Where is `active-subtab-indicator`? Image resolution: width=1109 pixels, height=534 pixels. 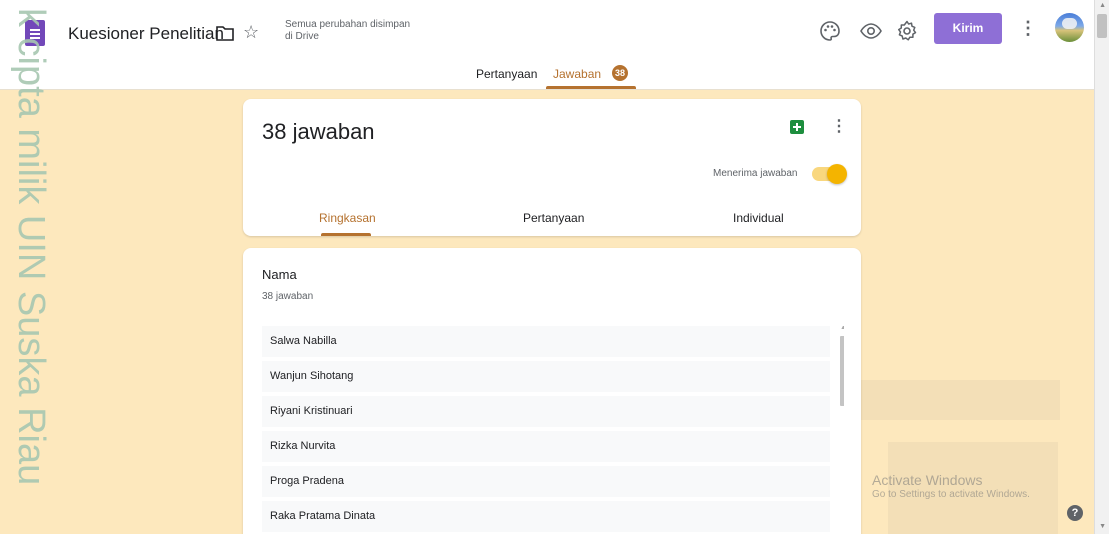 active-subtab-indicator is located at coordinates (346, 234).